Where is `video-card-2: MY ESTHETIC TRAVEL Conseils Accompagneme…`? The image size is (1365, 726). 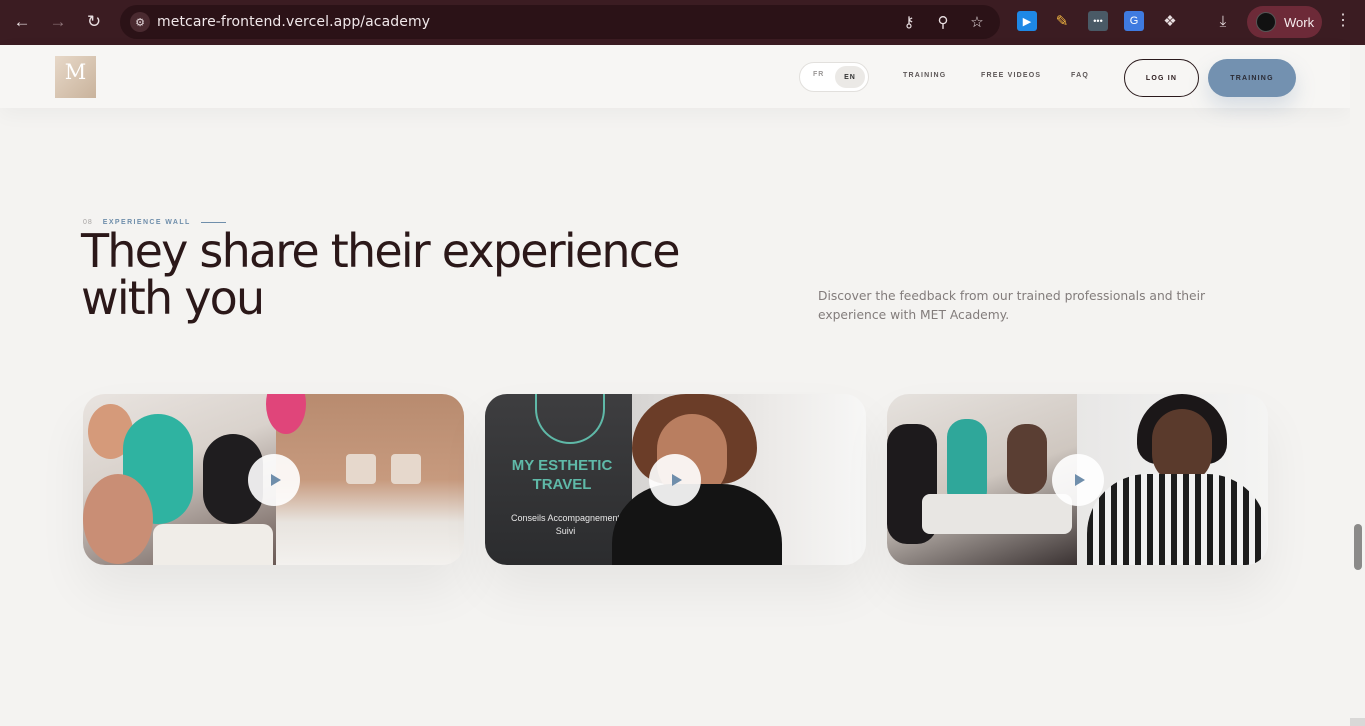
video-card-2: MY ESTHETIC TRAVEL Conseils Accompagneme… is located at coordinates (675, 479).